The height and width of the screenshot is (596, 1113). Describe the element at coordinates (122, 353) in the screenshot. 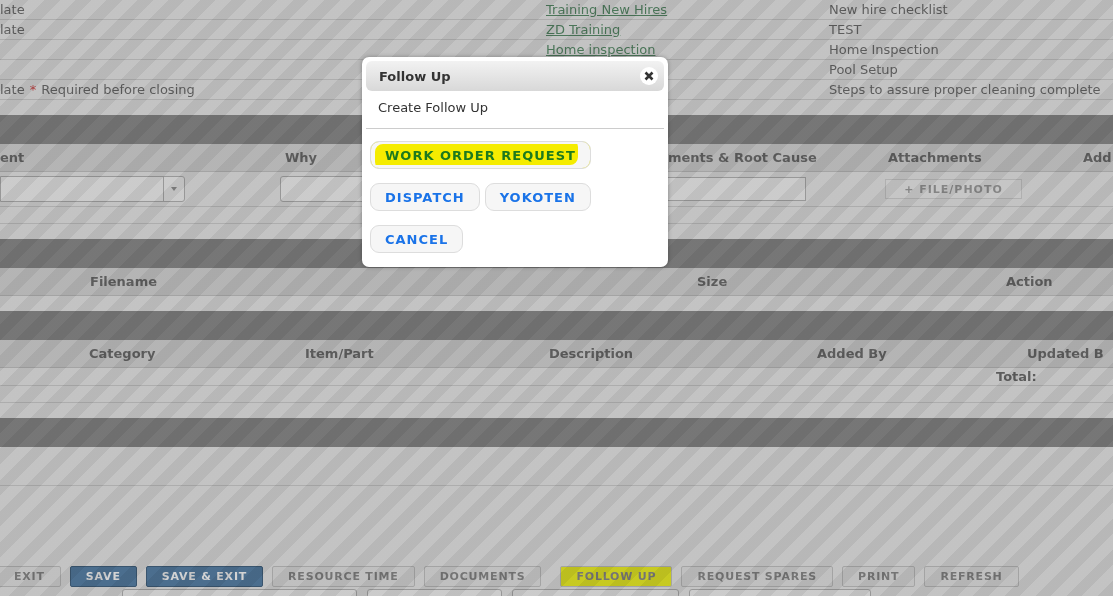

I see `column-header: Category` at that location.